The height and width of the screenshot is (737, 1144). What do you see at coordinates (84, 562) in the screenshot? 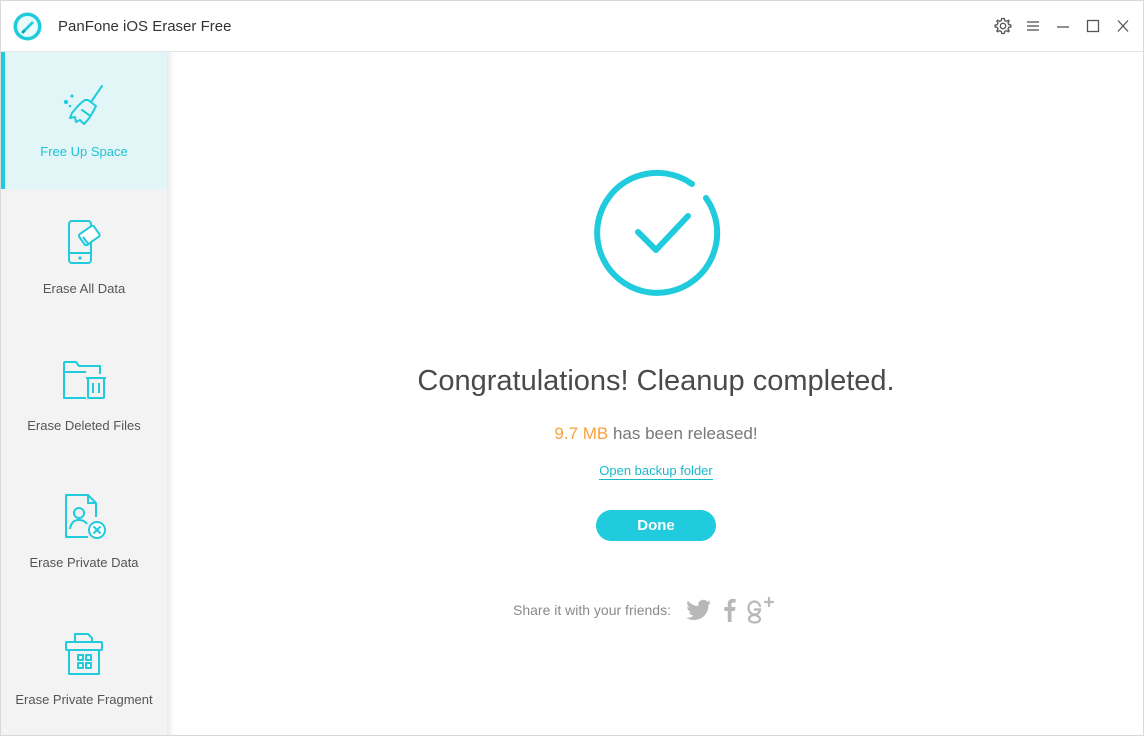
I see `sidebar-item-label: Erase Private Data` at bounding box center [84, 562].